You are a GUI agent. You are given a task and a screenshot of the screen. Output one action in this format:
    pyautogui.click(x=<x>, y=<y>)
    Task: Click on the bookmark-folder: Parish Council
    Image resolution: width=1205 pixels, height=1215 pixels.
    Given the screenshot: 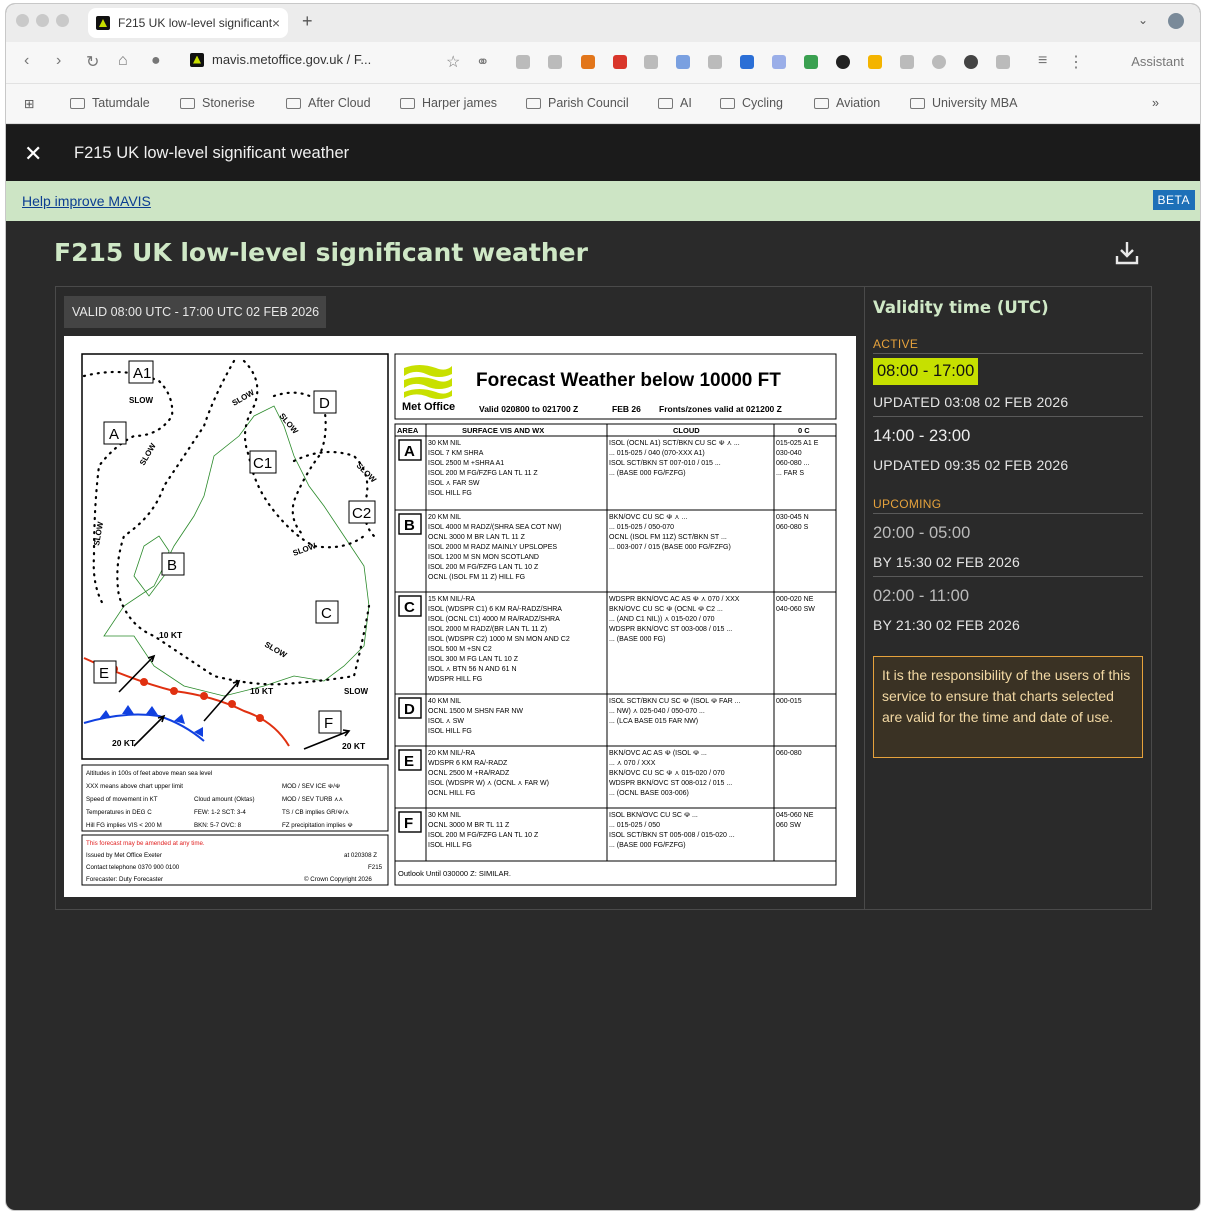 What is the action you would take?
    pyautogui.click(x=577, y=103)
    